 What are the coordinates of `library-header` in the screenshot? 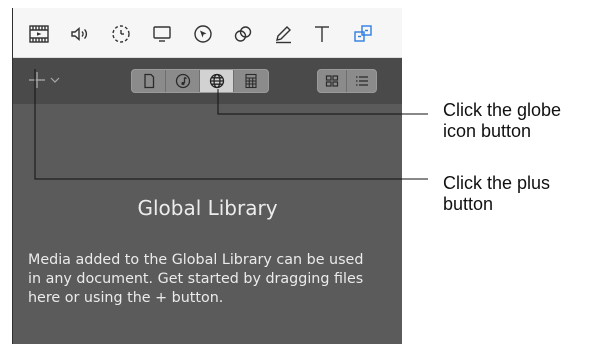 It's located at (207, 81).